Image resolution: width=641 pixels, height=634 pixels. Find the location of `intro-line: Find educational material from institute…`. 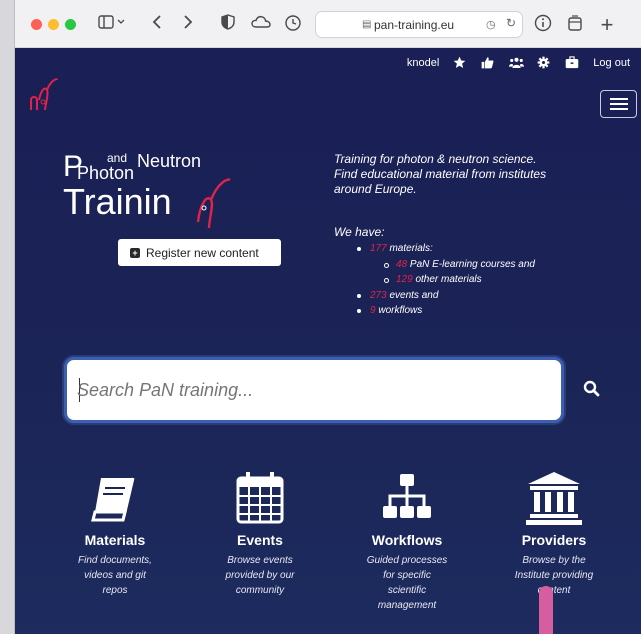

intro-line: Find educational material from institute… is located at coordinates (440, 174).